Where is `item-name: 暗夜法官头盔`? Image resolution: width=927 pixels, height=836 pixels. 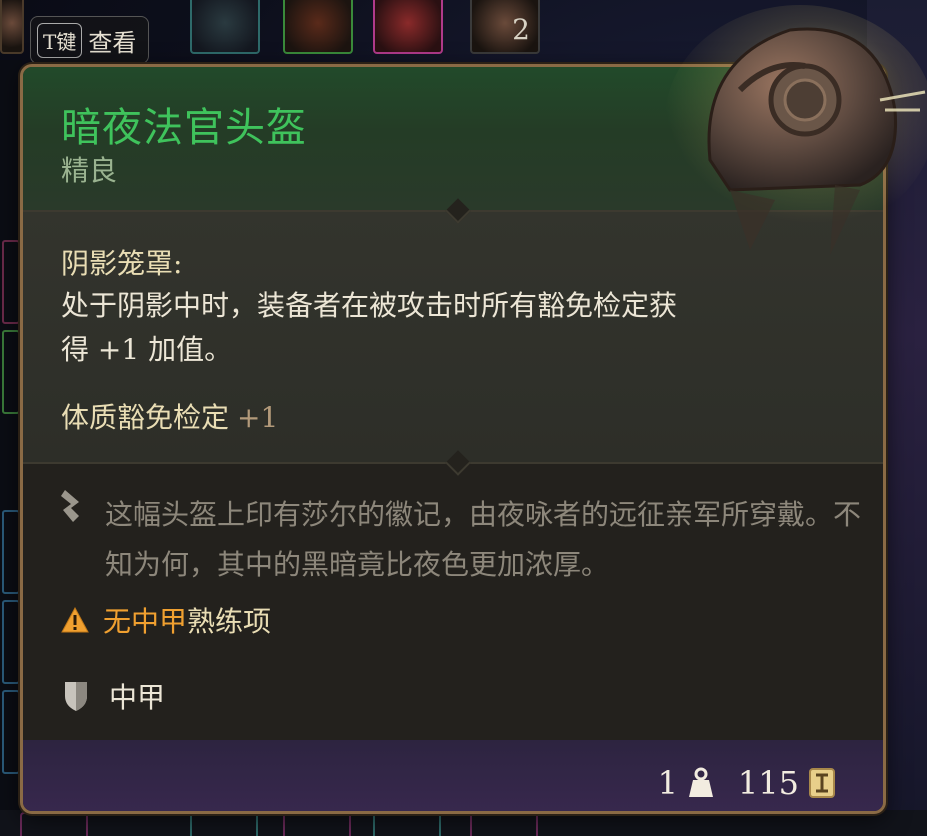 item-name: 暗夜法官头盔 is located at coordinates (184, 128).